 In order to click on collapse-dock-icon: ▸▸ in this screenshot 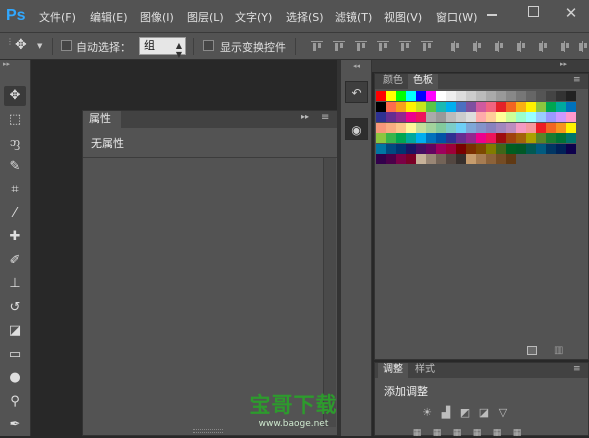, I will do `click(563, 64)`.